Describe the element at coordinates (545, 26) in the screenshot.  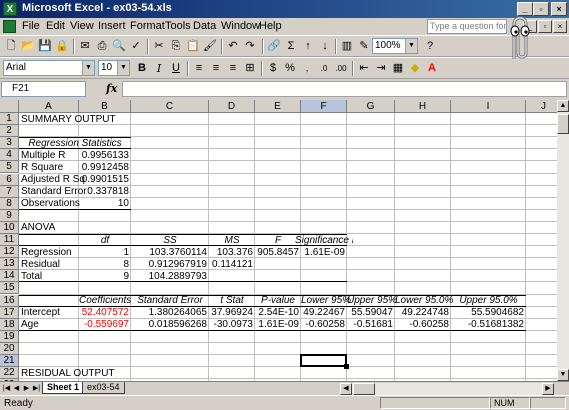
I see `doc-restore-button: ▫` at that location.